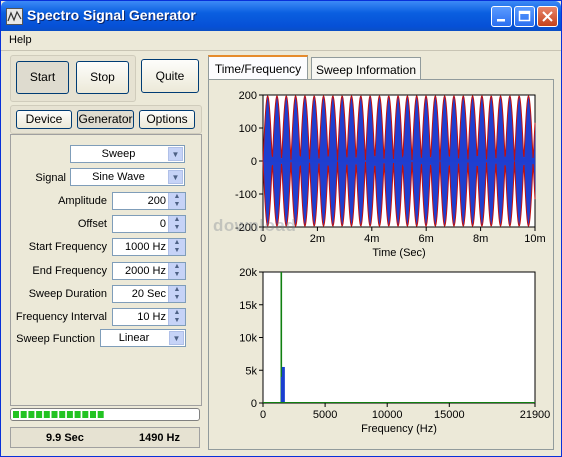 The width and height of the screenshot is (562, 457). Describe the element at coordinates (61, 317) in the screenshot. I see `frequency-interval-label: Frequency Interval` at that location.